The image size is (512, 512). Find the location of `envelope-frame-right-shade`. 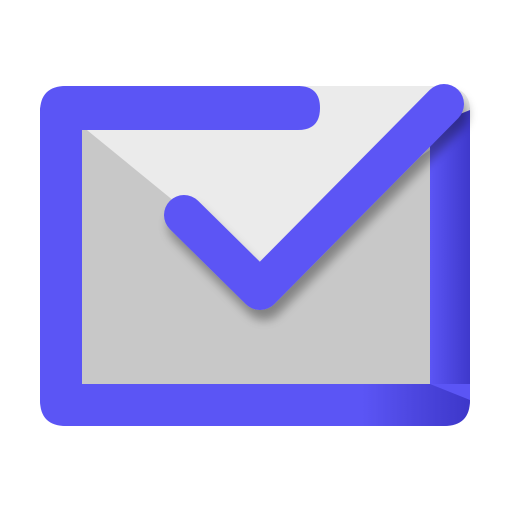

envelope-frame-right-shade is located at coordinates (450, 246).